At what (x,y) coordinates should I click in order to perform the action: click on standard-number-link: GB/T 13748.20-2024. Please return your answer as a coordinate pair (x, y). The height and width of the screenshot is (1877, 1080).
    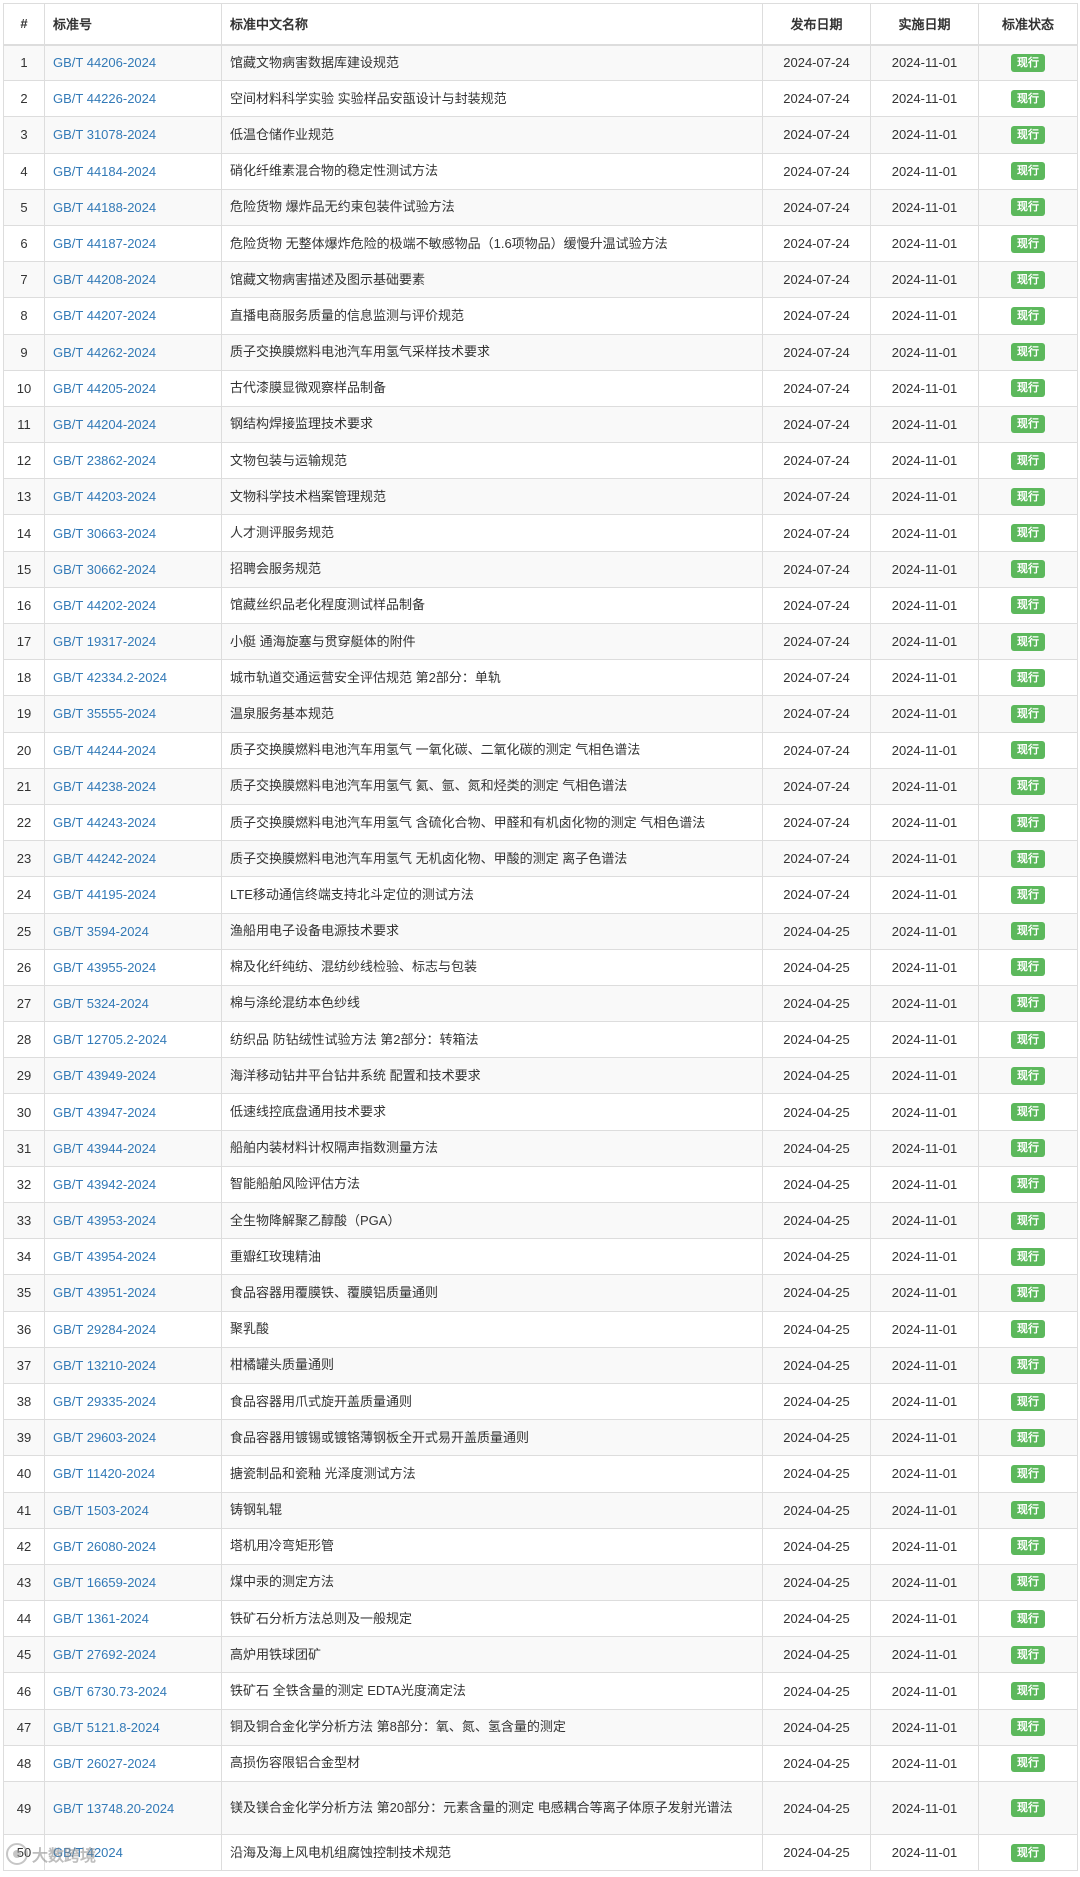
    Looking at the image, I should click on (113, 1808).